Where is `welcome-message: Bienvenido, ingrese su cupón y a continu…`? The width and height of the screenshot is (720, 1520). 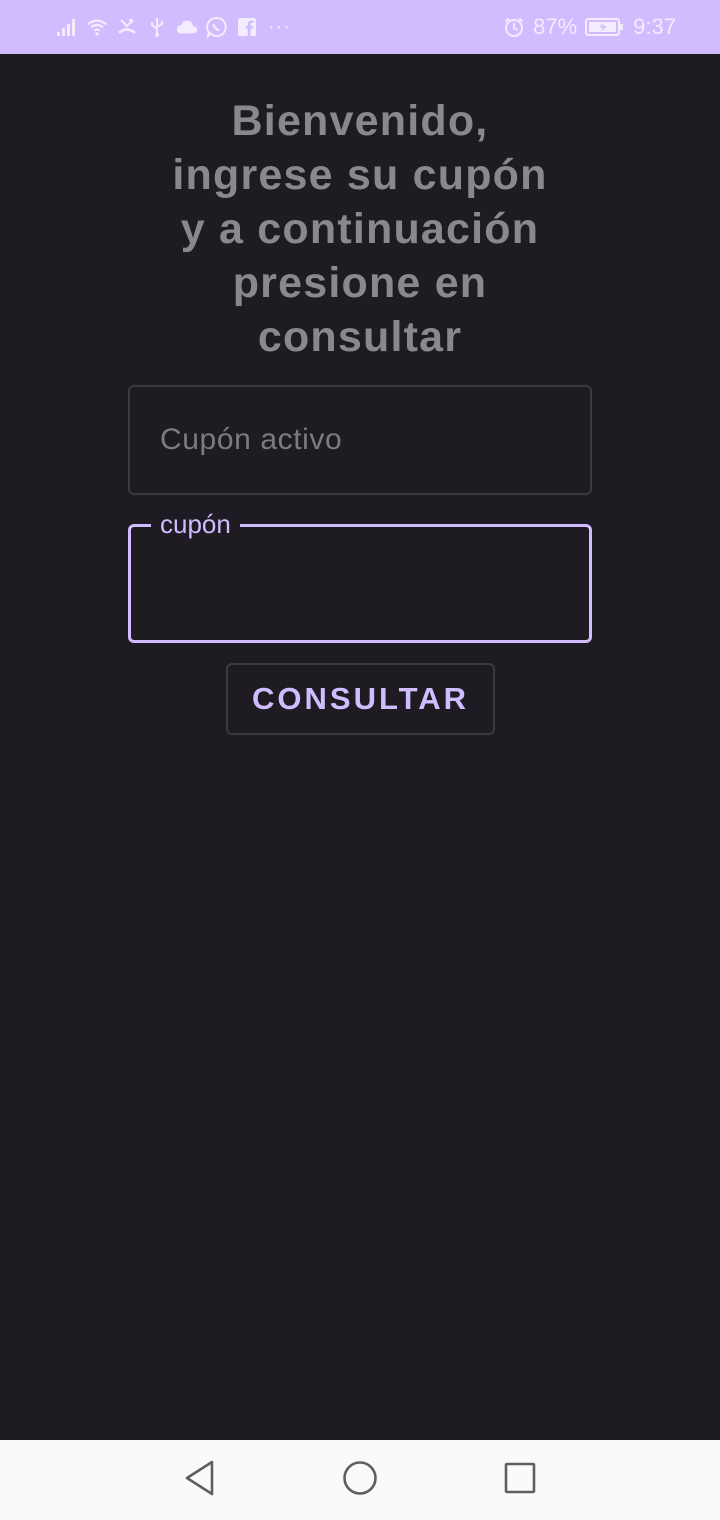
welcome-message: Bienvenido, ingrese su cupón y a continu… is located at coordinates (360, 229).